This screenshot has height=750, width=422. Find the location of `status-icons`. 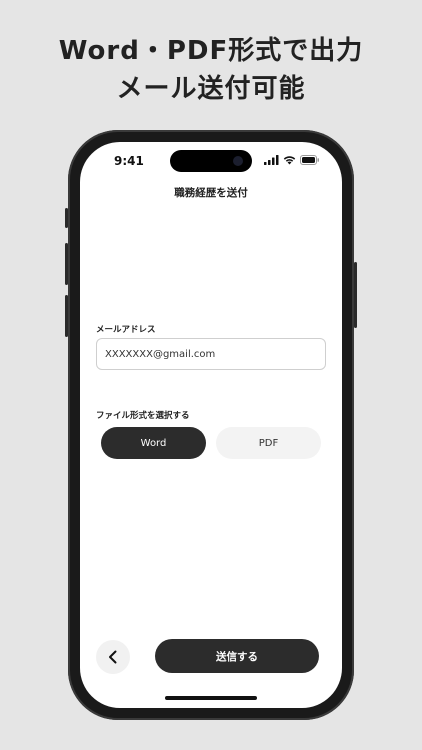

status-icons is located at coordinates (292, 160).